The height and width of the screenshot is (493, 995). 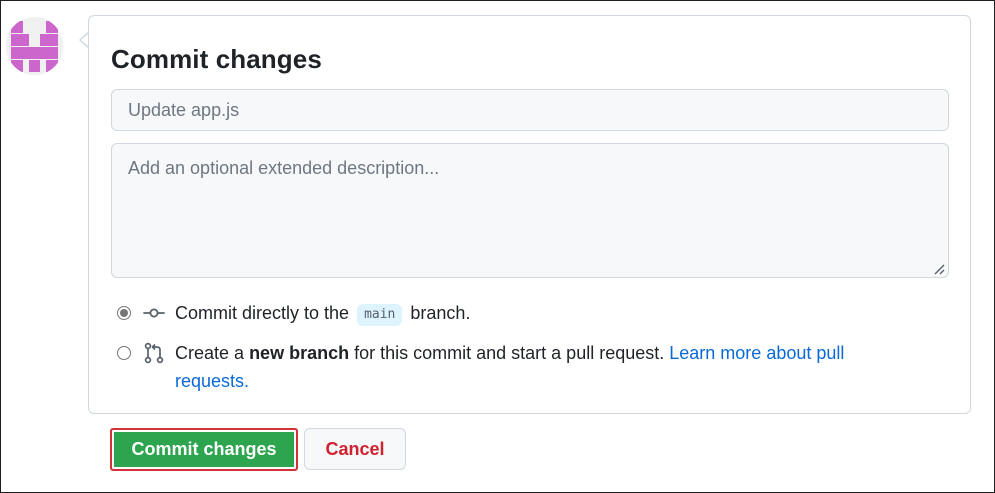 I want to click on identicon-avatar-icon, so click(x=34, y=46).